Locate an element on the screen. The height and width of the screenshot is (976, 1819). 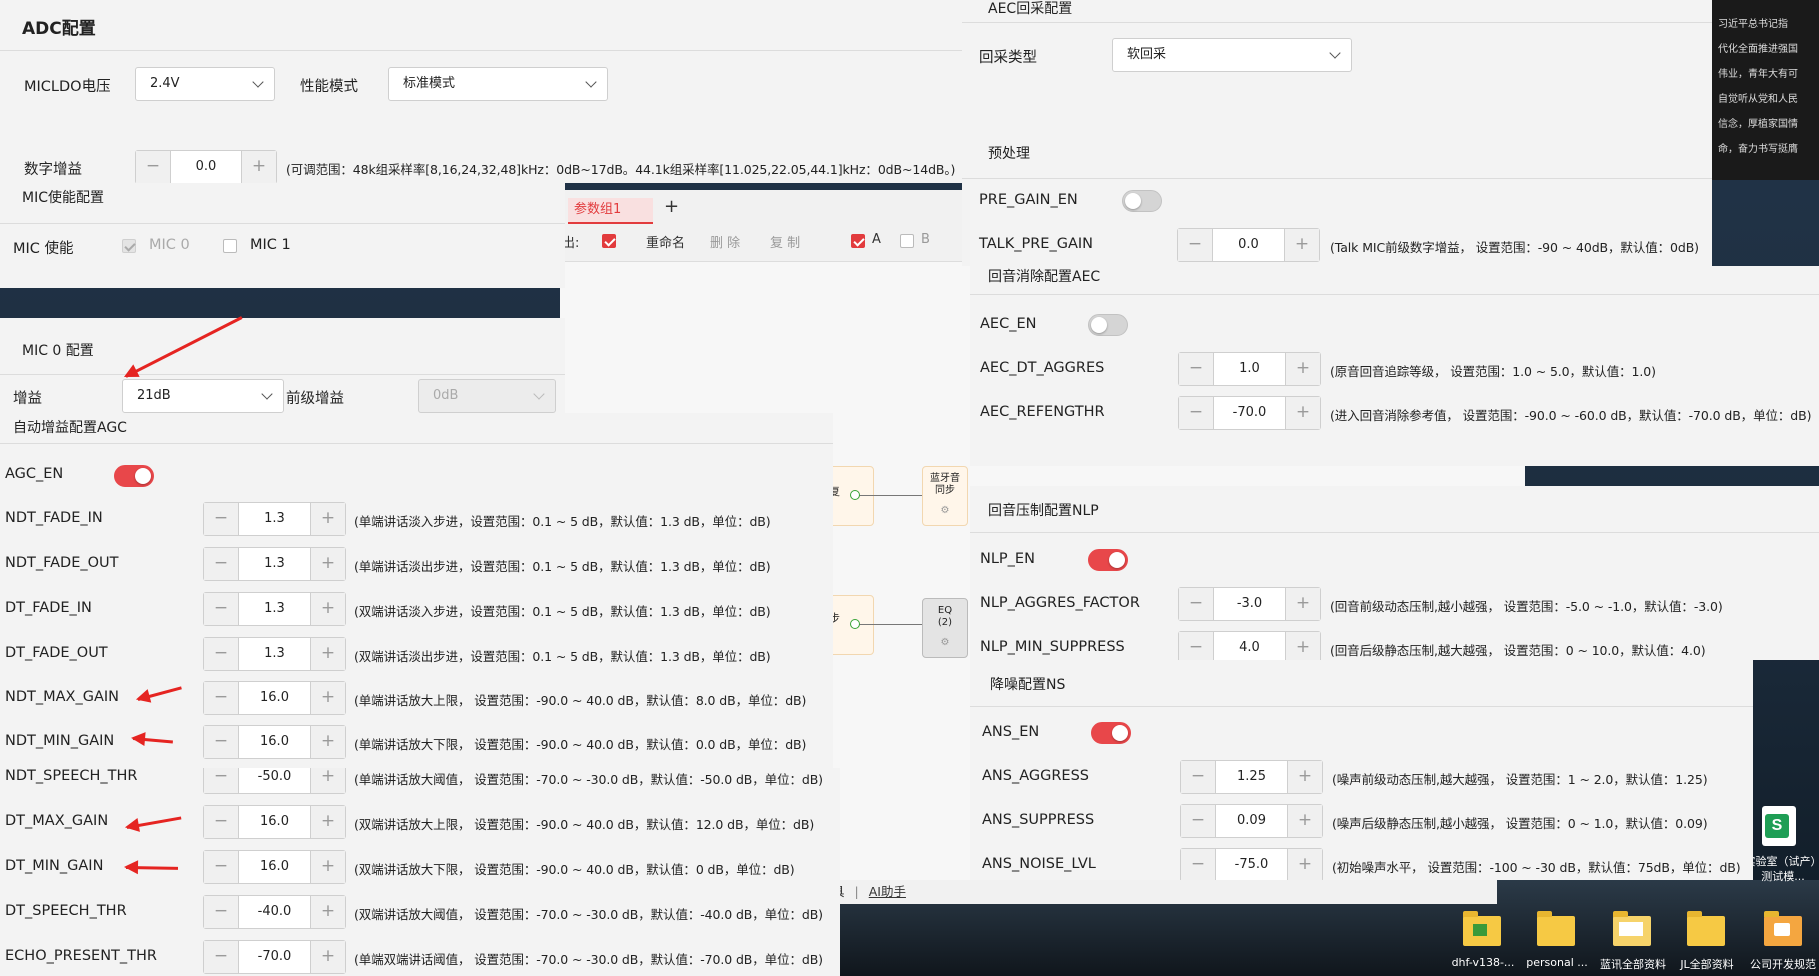
pre-gain-select: 0dB is located at coordinates (487, 396).